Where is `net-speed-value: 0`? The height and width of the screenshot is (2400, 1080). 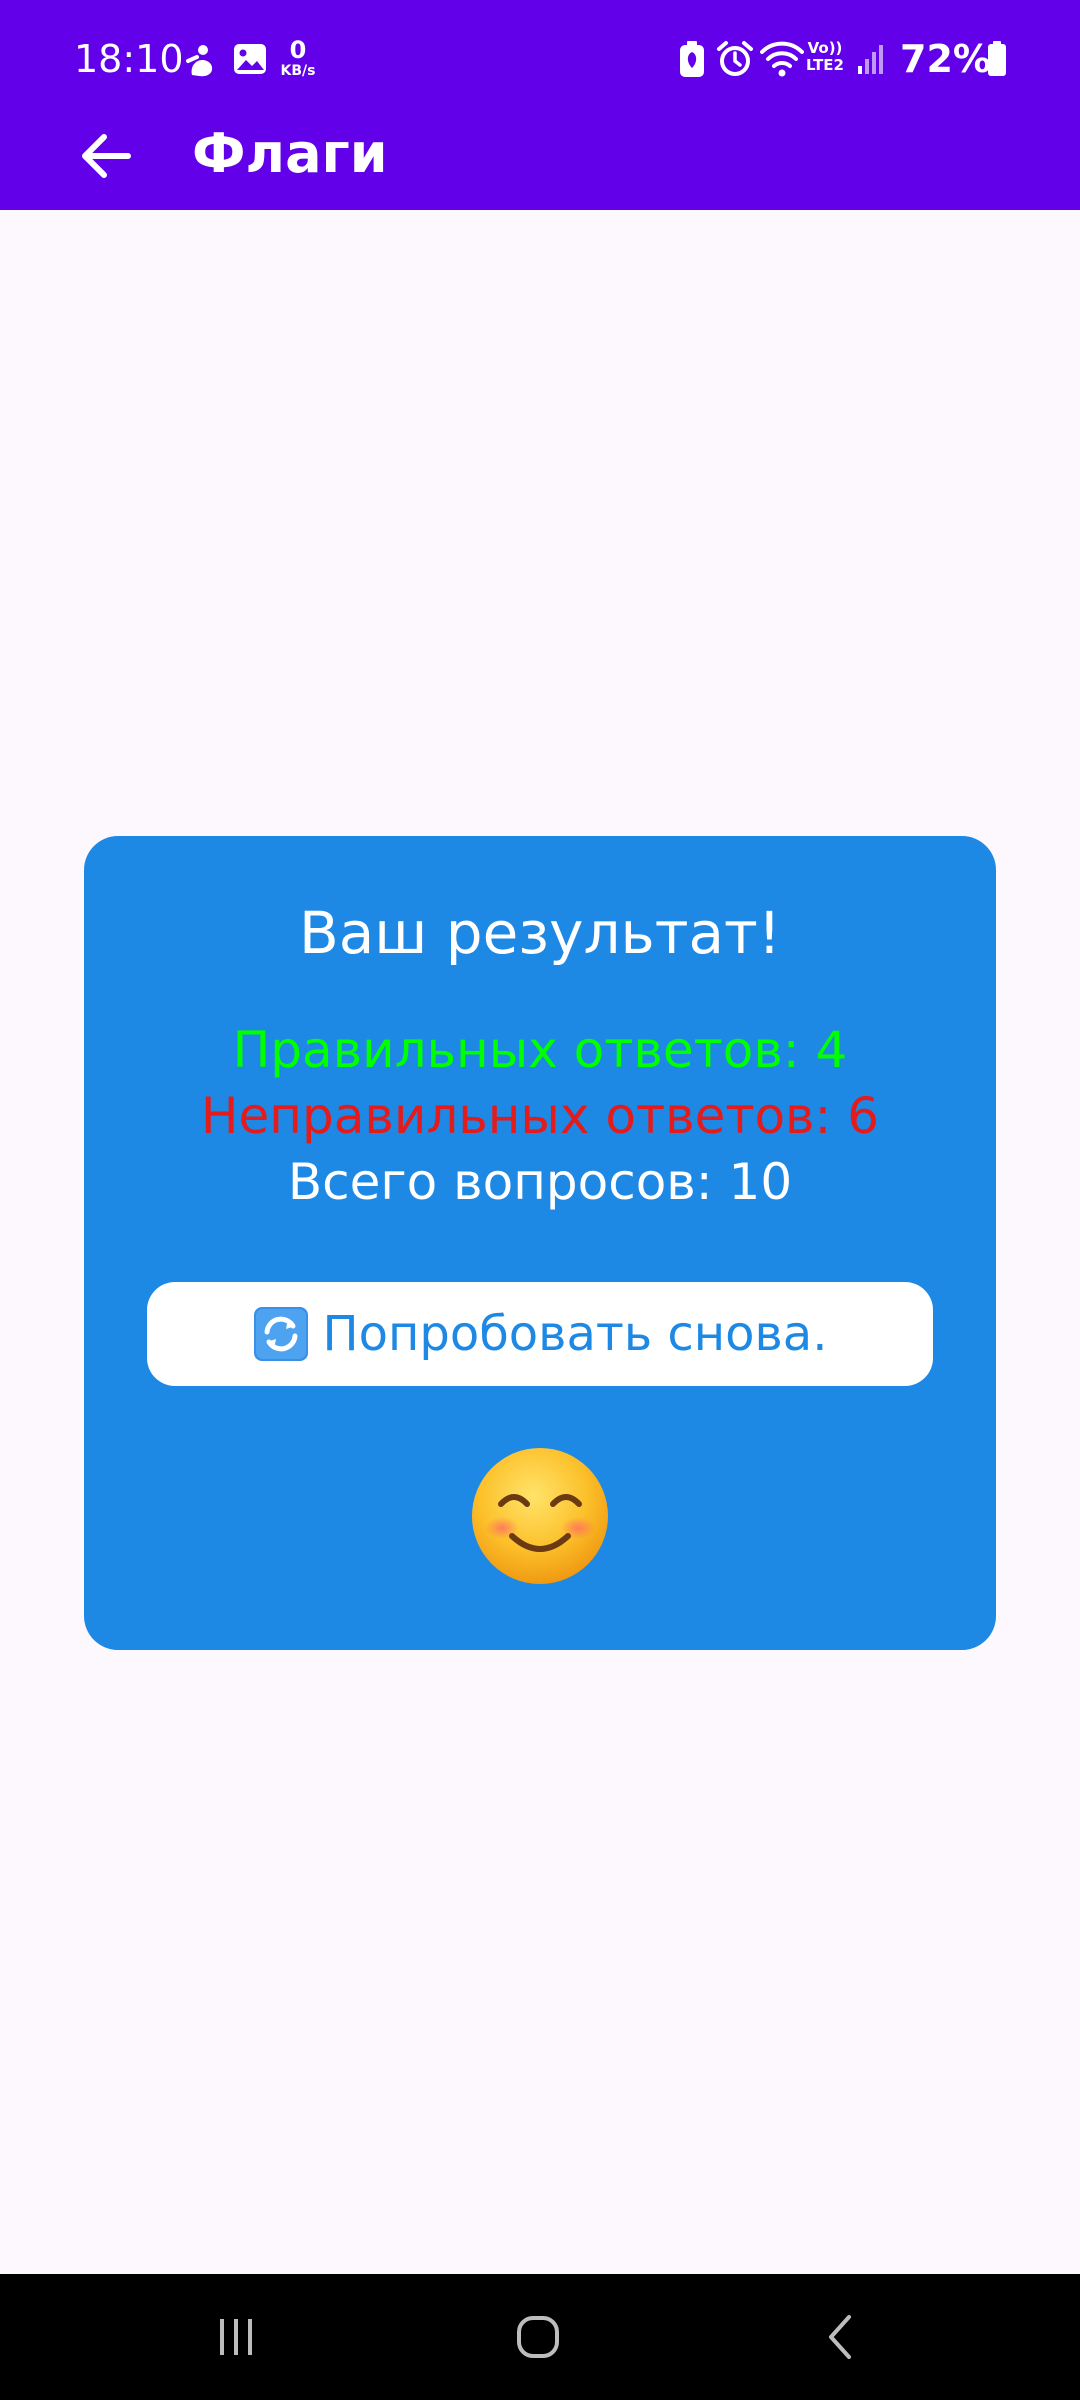
net-speed-value: 0 is located at coordinates (298, 50).